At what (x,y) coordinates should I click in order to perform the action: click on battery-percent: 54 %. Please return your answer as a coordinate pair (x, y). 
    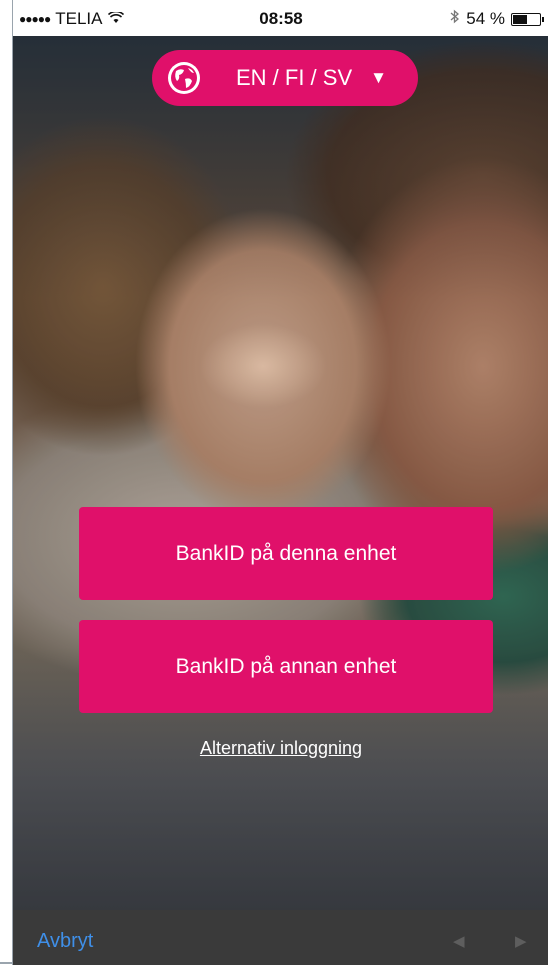
    Looking at the image, I should click on (485, 18).